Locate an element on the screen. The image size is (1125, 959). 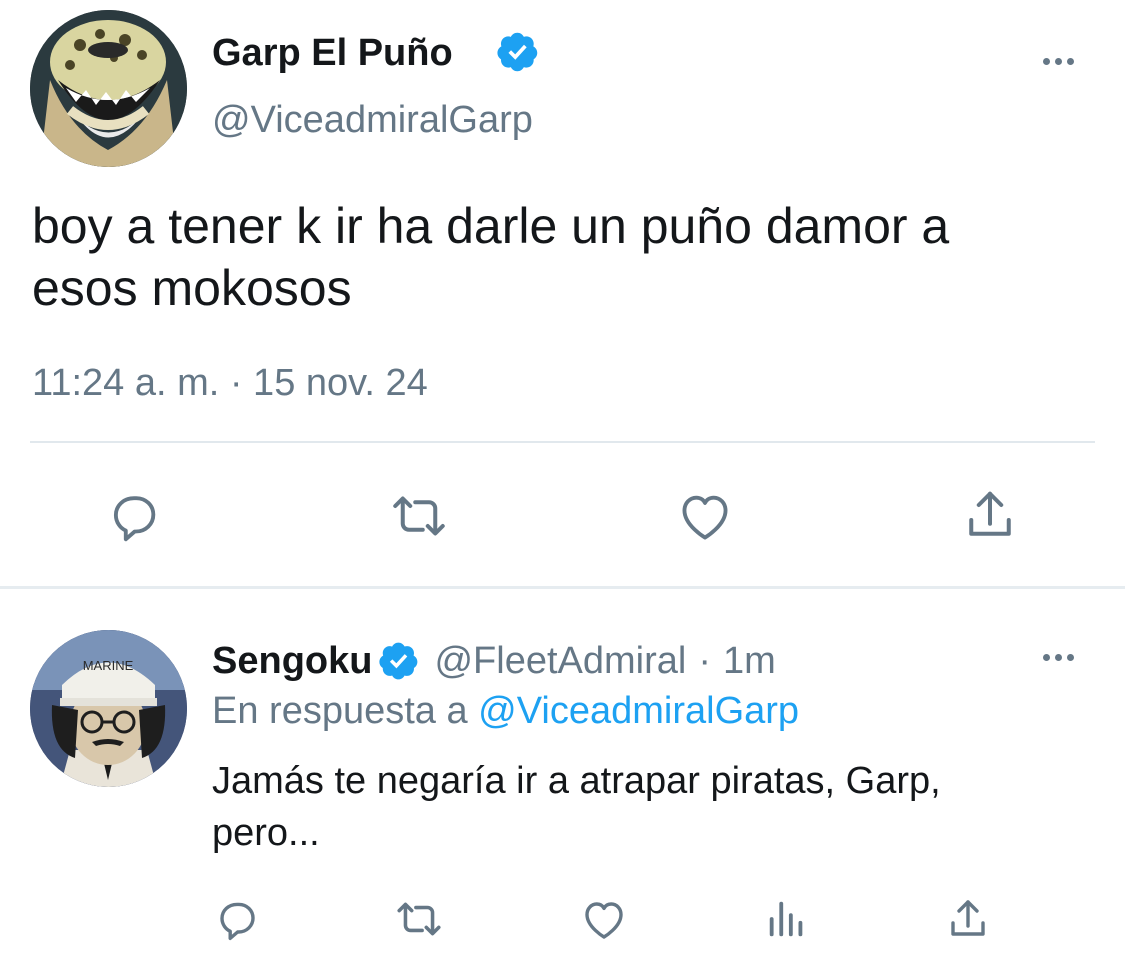
reply-author-name: Sengoku is located at coordinates (292, 661).